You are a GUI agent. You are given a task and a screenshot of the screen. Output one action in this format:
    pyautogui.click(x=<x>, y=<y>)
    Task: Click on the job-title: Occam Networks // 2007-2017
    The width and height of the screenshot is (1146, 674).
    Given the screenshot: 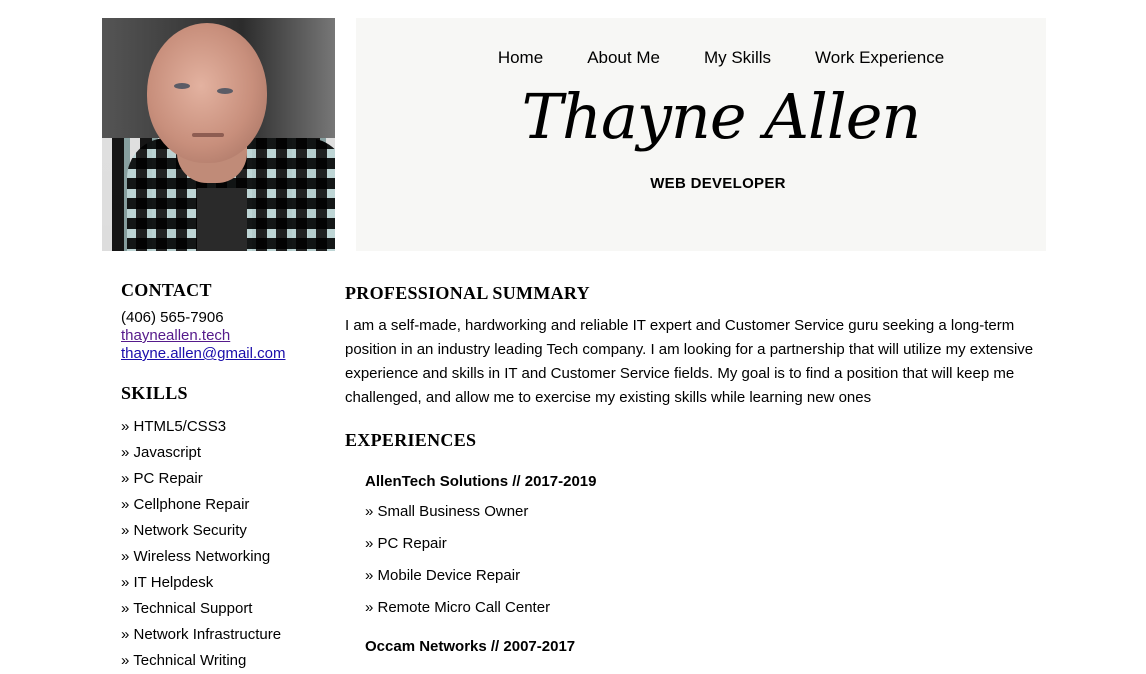 What is the action you would take?
    pyautogui.click(x=470, y=646)
    